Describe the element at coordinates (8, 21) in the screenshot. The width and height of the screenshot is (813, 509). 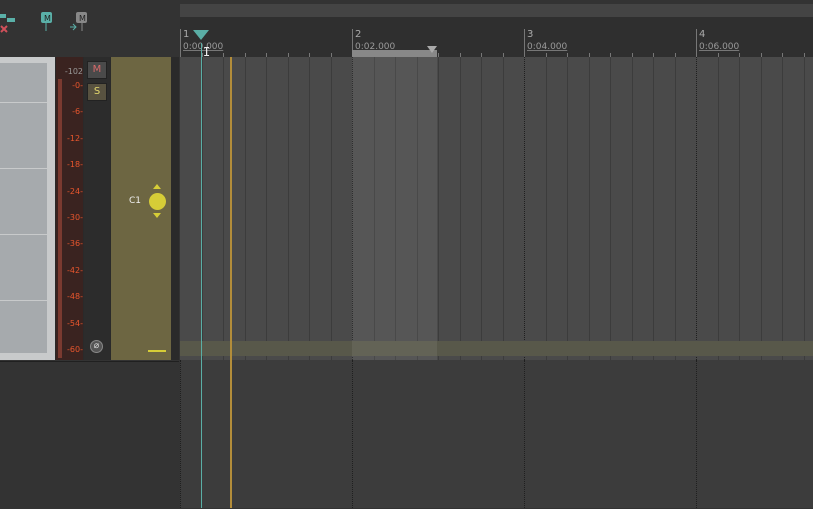
I see `route-icon` at that location.